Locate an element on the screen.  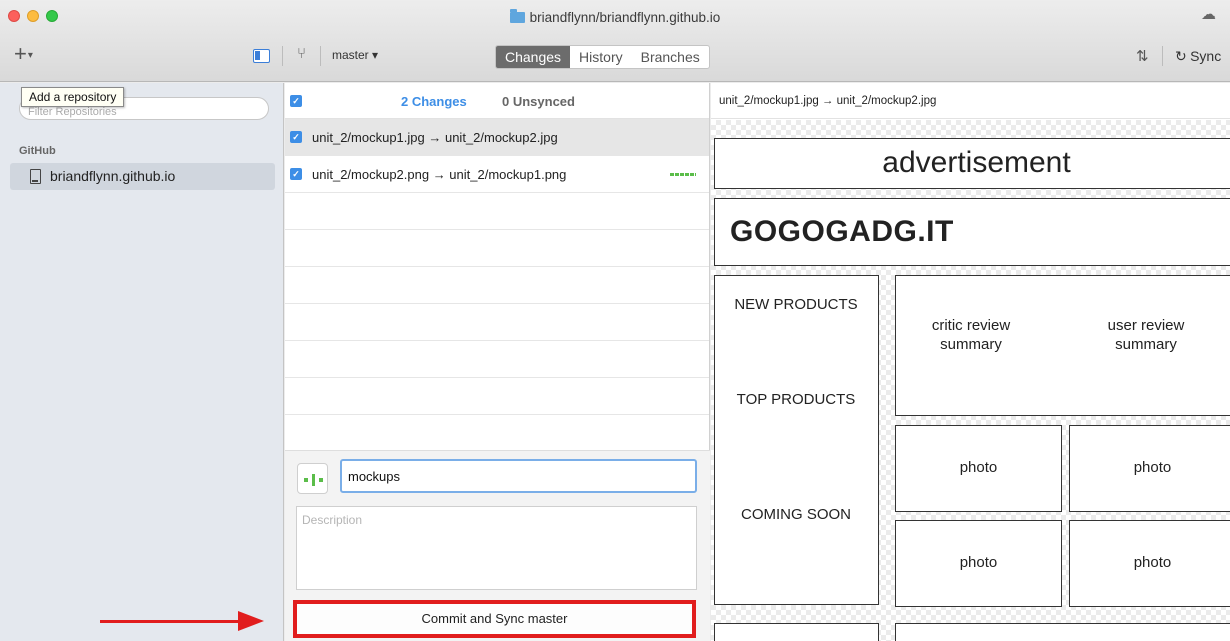
mockup-advertisement: advertisement is located at coordinates (972, 163).